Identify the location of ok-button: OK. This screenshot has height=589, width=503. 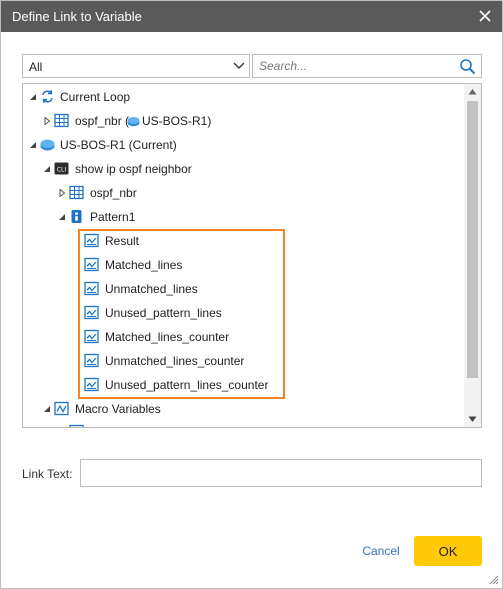
(448, 551).